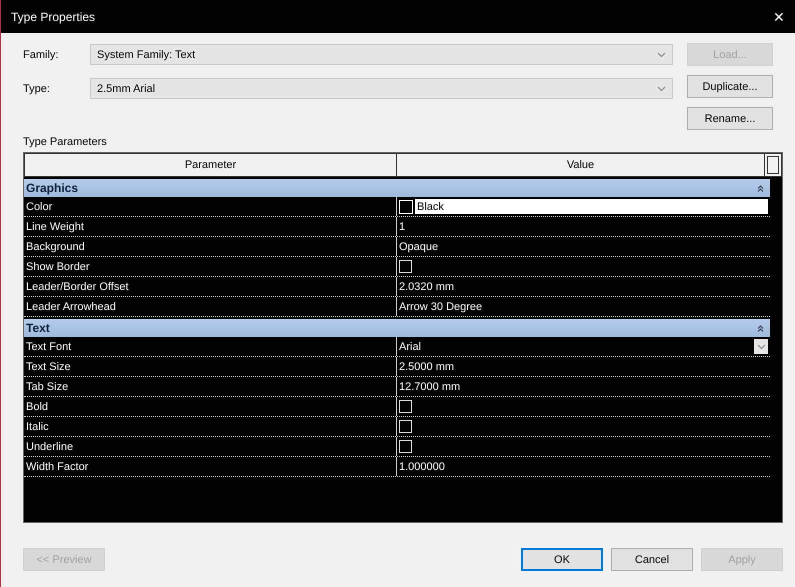 The width and height of the screenshot is (795, 587). Describe the element at coordinates (210, 226) in the screenshot. I see `parameter-name: Line Weight` at that location.